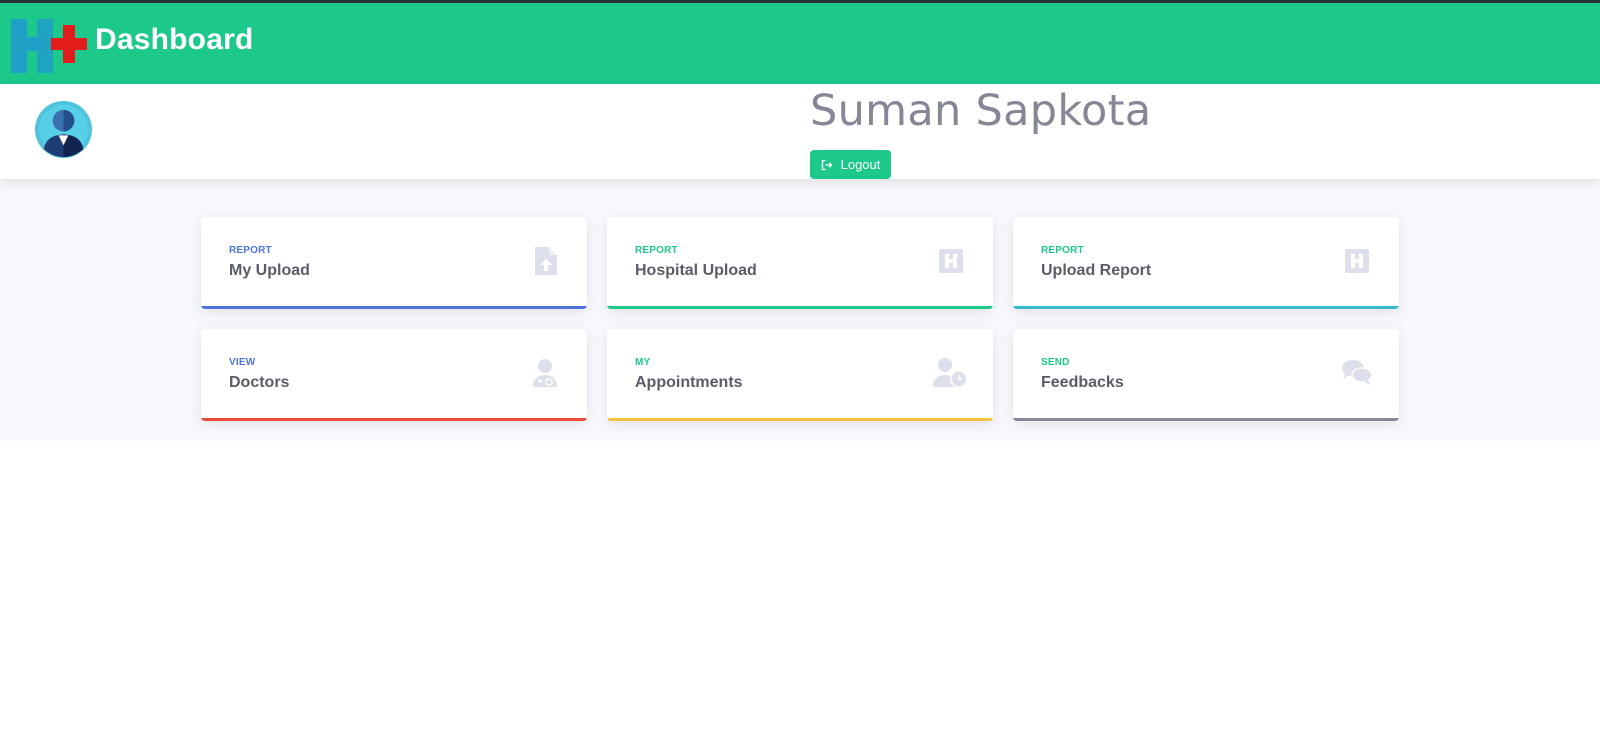 The width and height of the screenshot is (1600, 744). Describe the element at coordinates (800, 263) in the screenshot. I see `card-hospital-upload: REPORT Hospital Upload` at that location.